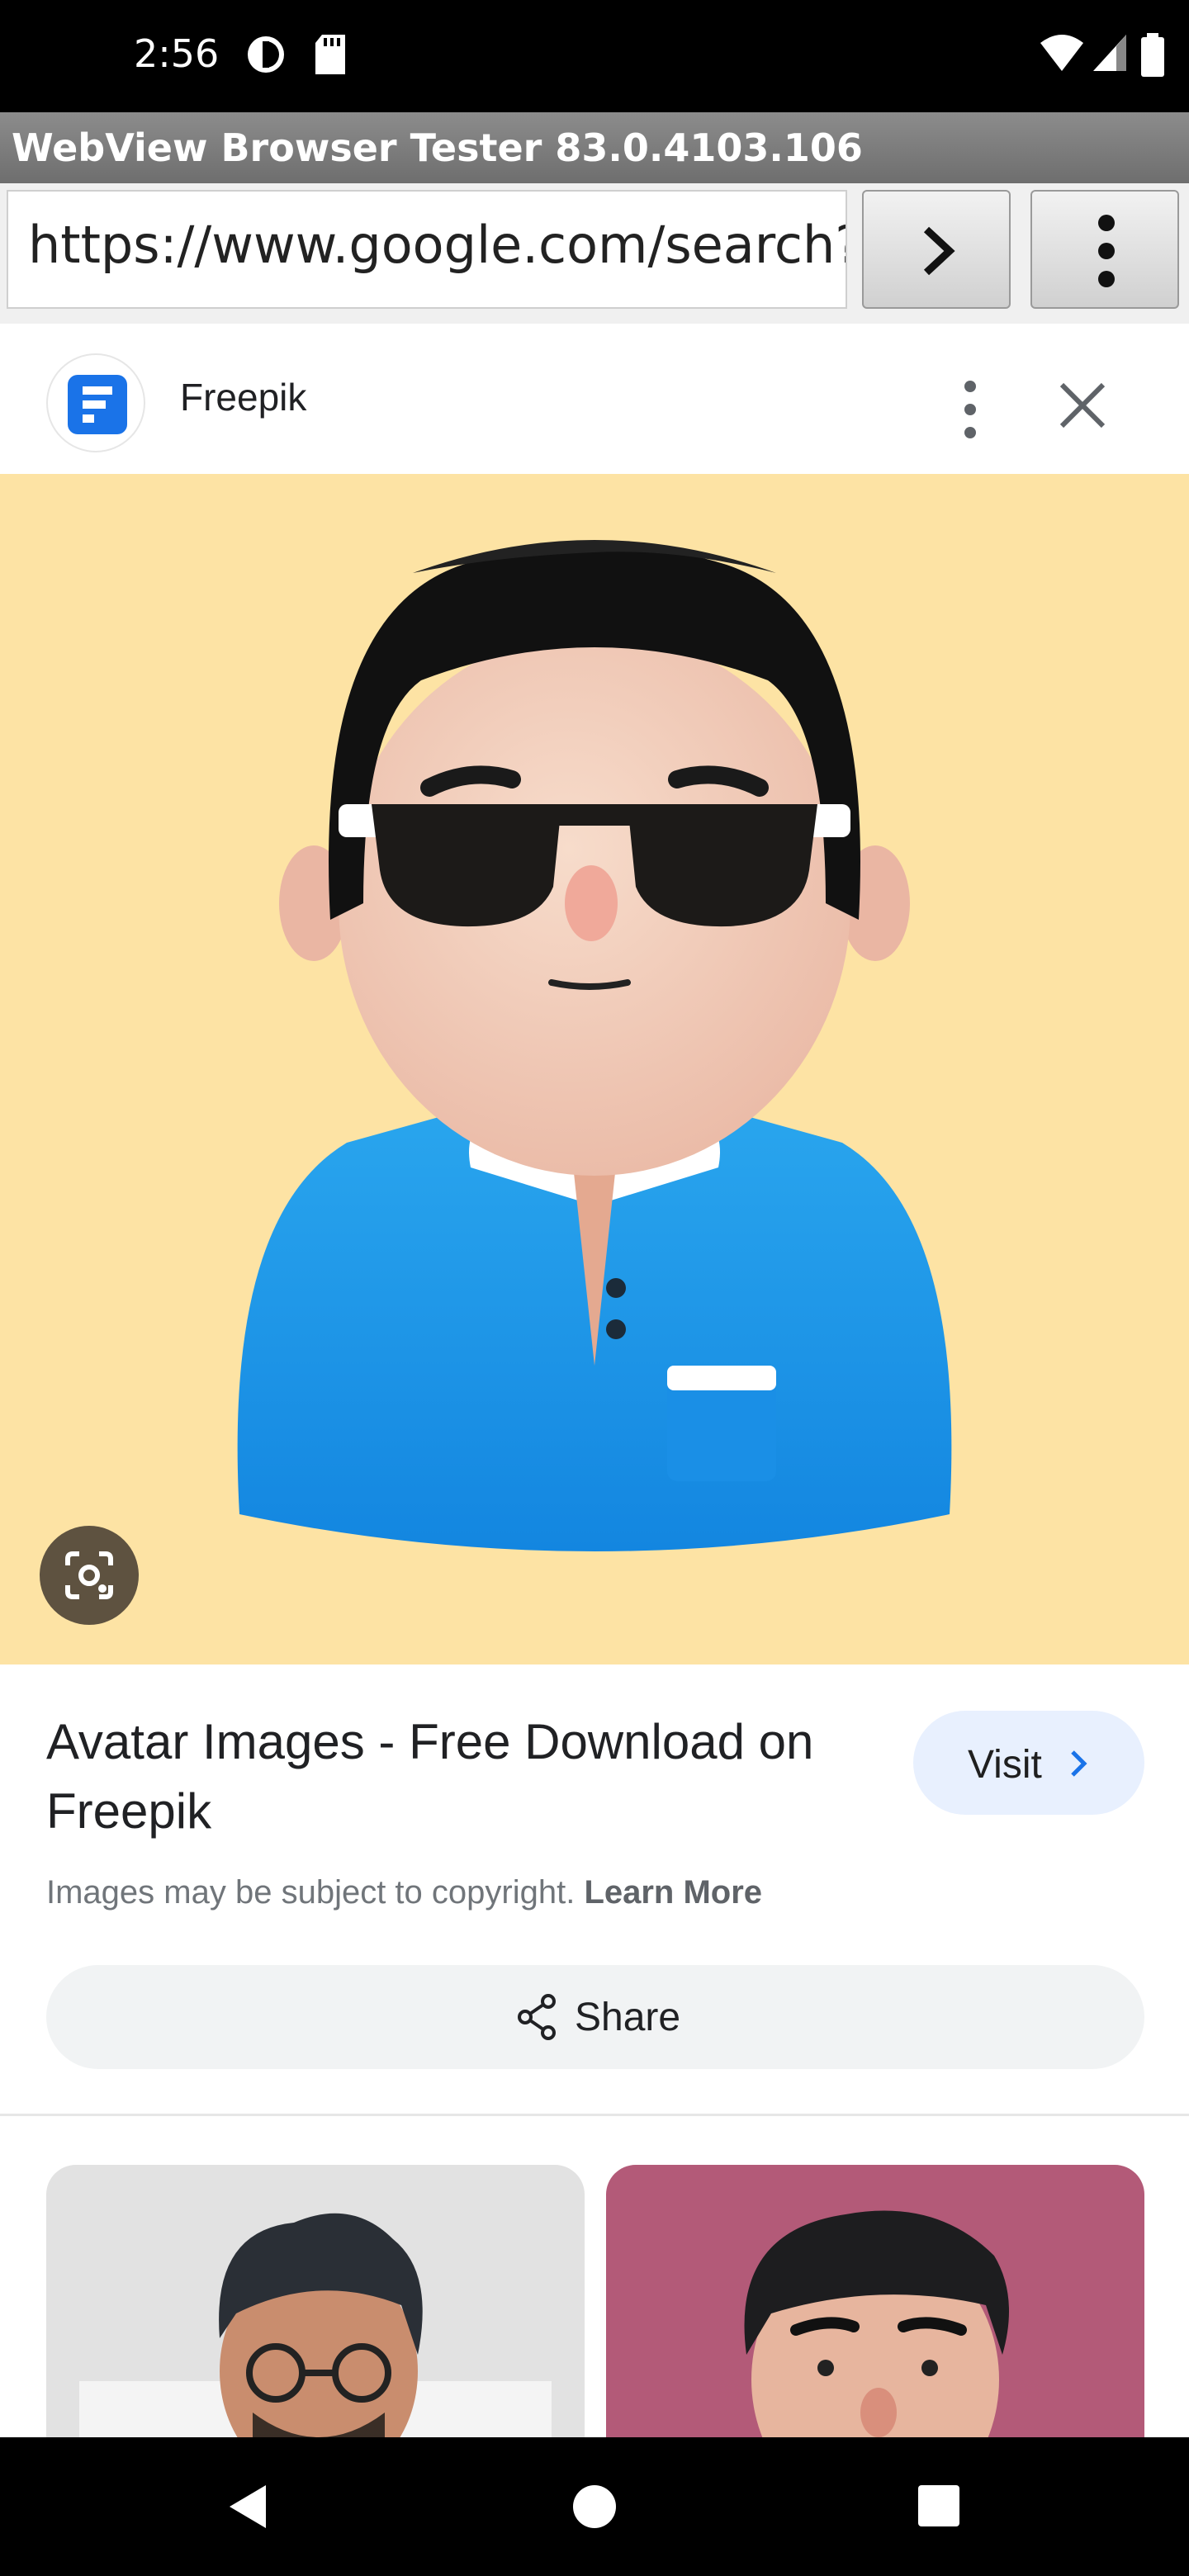 Image resolution: width=1189 pixels, height=2576 pixels. Describe the element at coordinates (330, 54) in the screenshot. I see `sd-card-icon` at that location.